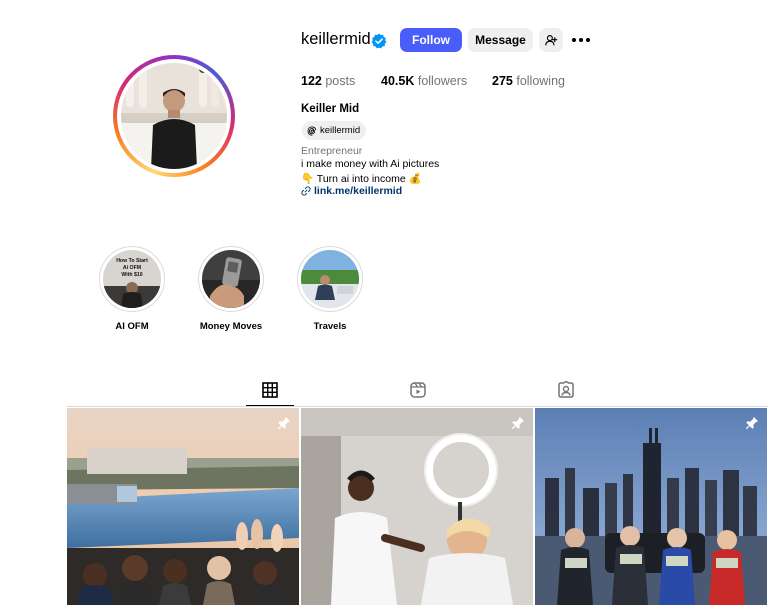 This screenshot has height=605, width=776. I want to click on verified-badge-icon, so click(379, 41).